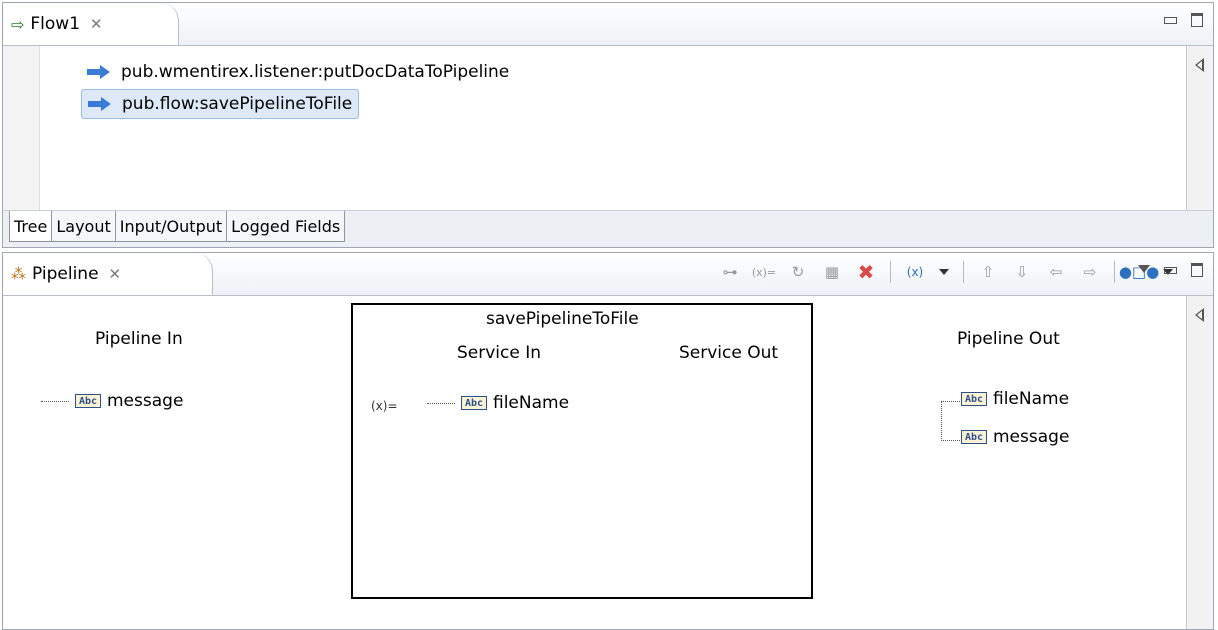  Describe the element at coordinates (84, 226) in the screenshot. I see `tab-layout: Layout` at that location.